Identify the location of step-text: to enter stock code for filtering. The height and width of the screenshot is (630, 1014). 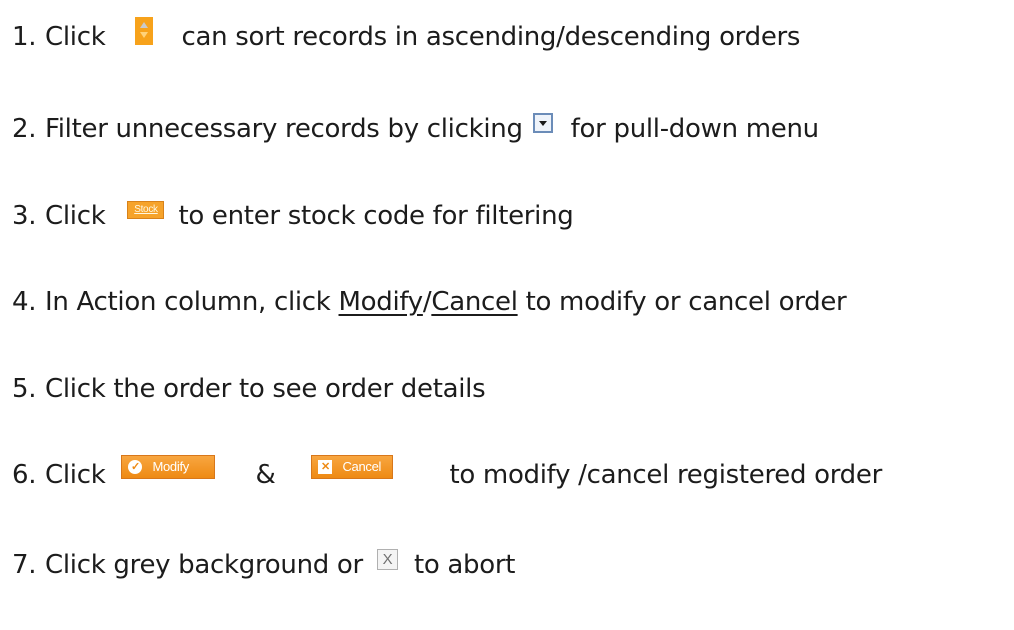
(376, 216).